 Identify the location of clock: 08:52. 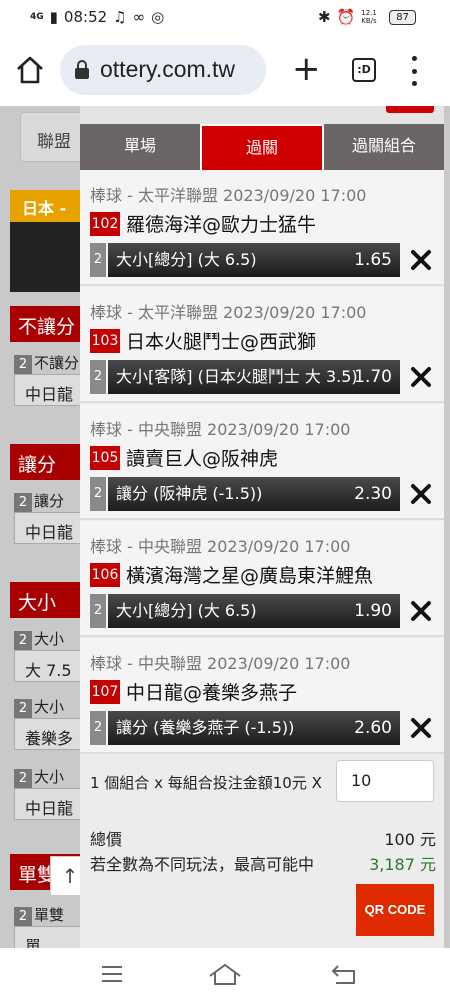
(85, 17).